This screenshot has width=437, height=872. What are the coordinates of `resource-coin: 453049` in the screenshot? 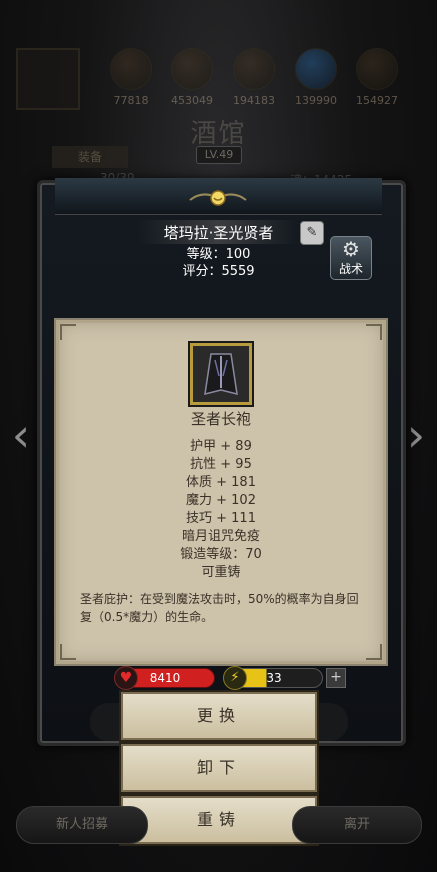 It's located at (192, 77).